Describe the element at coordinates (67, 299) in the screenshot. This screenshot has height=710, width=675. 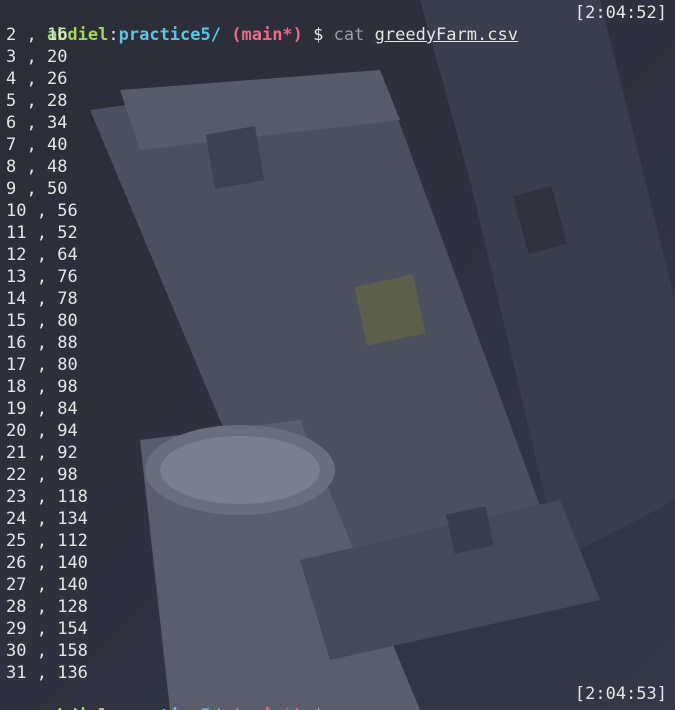
I see `csv-value-b: 78` at that location.